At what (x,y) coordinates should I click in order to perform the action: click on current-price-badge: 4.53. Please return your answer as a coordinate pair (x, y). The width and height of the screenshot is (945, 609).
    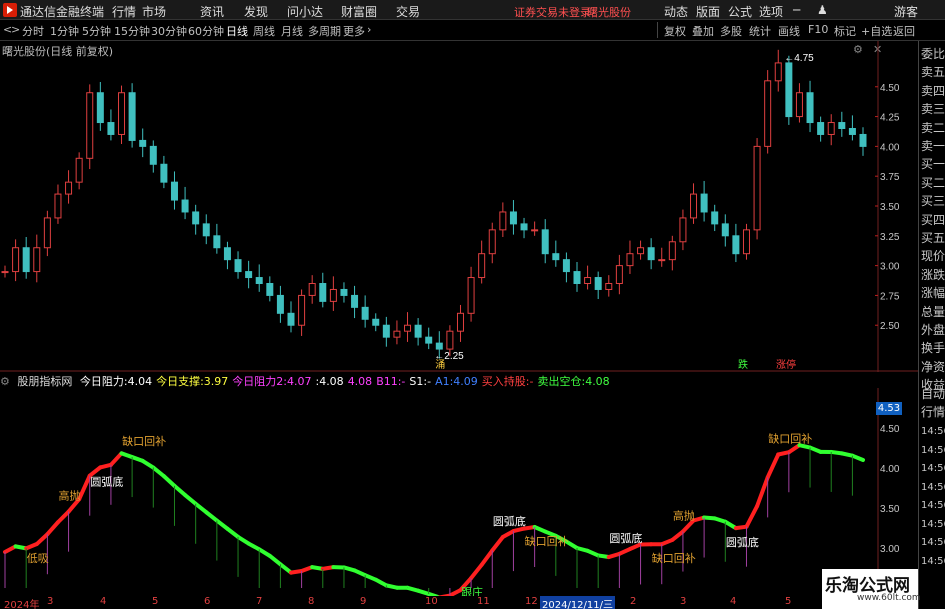
    Looking at the image, I should click on (889, 408).